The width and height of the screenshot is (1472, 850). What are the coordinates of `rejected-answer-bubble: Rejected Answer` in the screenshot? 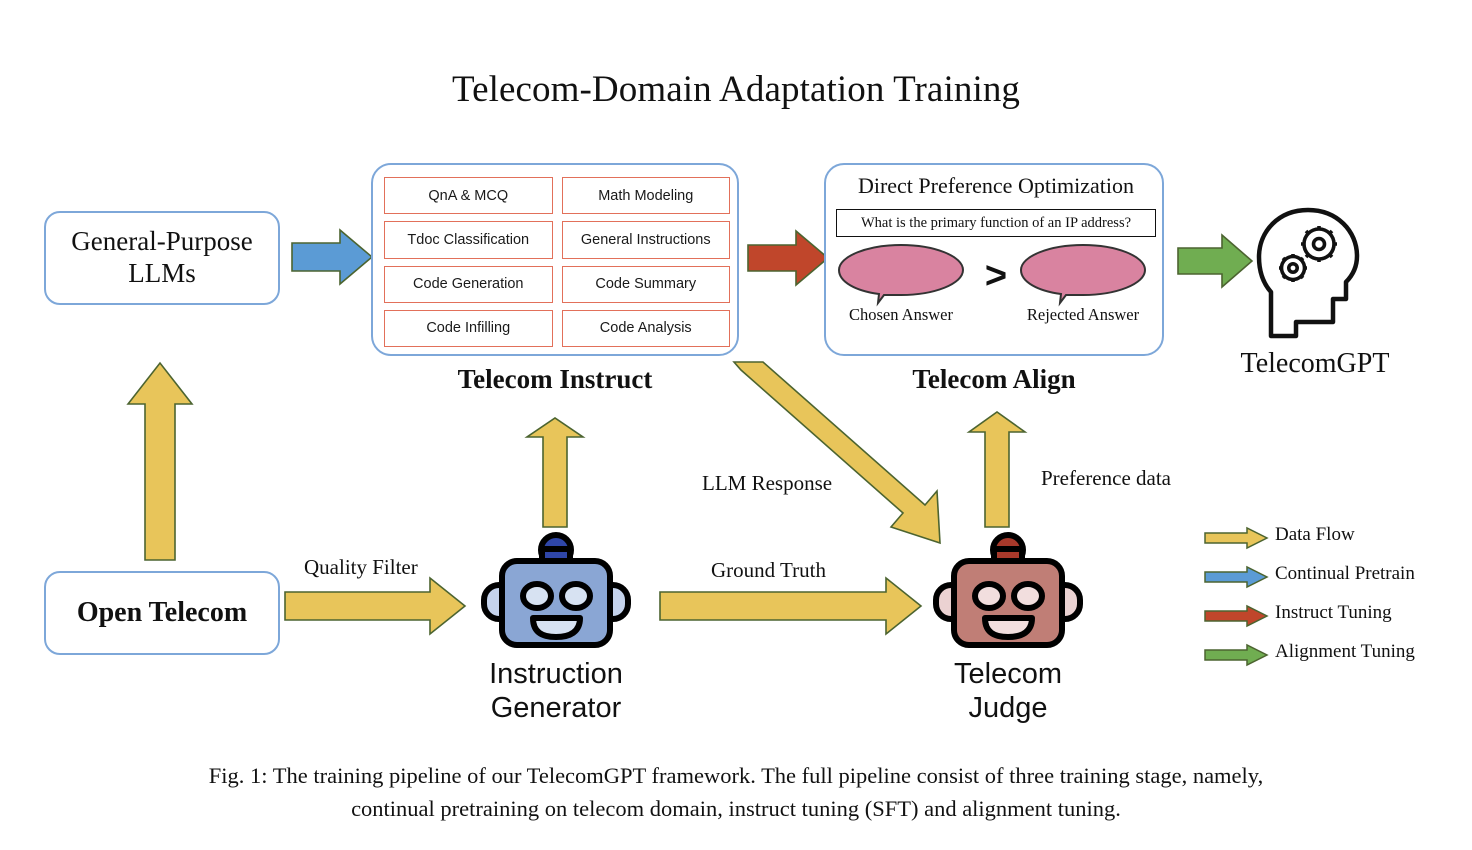 It's located at (1083, 283).